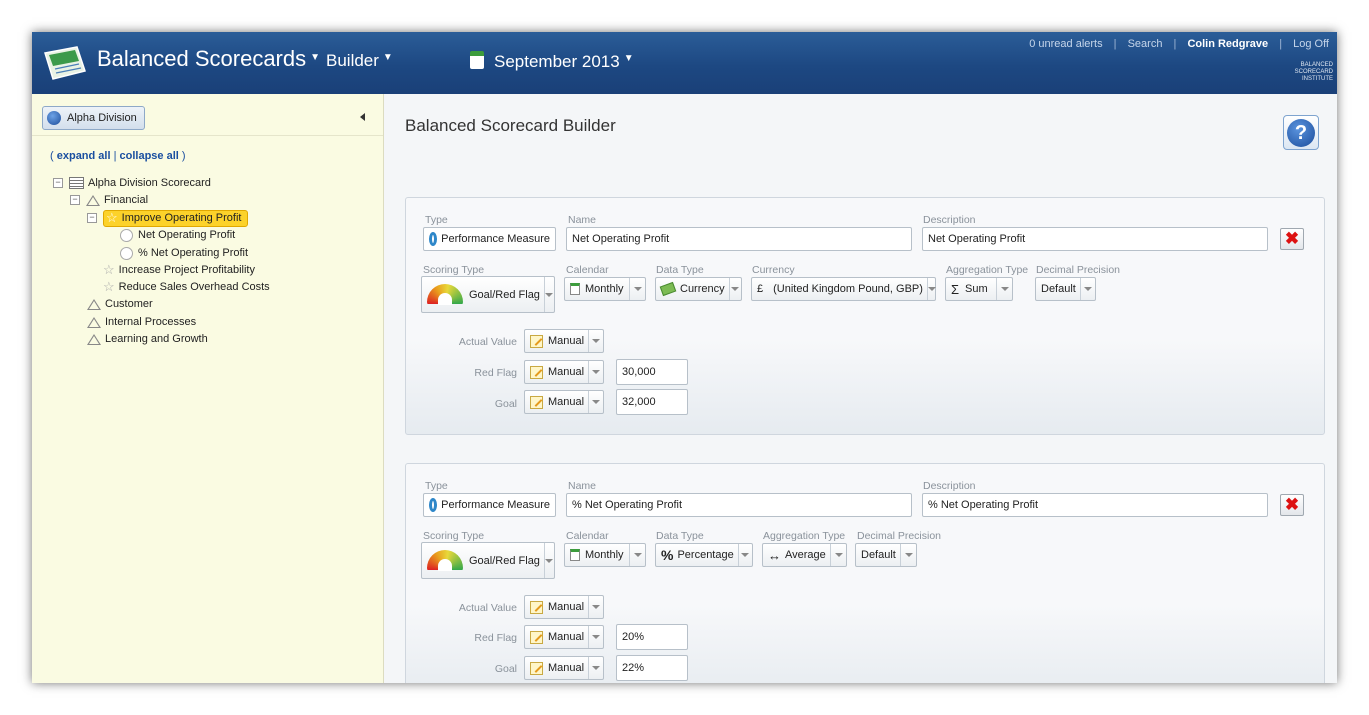 This screenshot has height=715, width=1369. Describe the element at coordinates (436, 220) in the screenshot. I see `type-label: Type` at that location.